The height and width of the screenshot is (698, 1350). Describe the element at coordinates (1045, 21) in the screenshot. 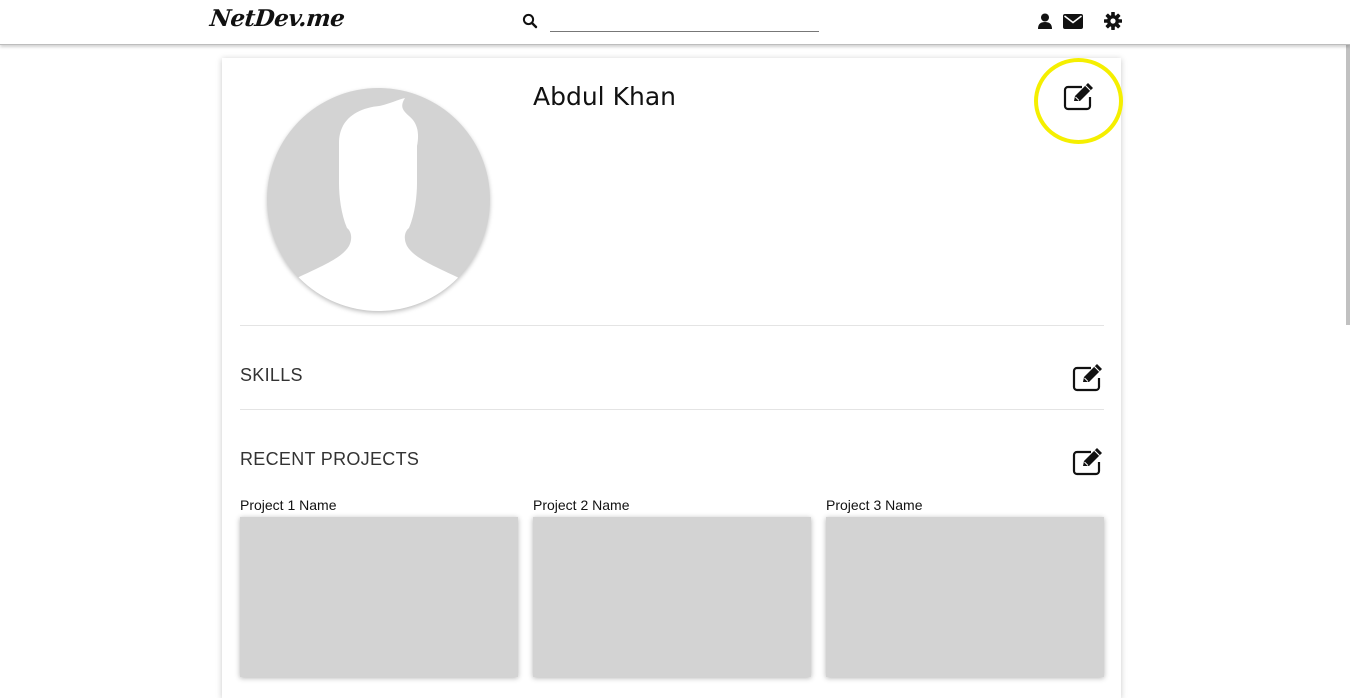

I see `user-icon` at that location.